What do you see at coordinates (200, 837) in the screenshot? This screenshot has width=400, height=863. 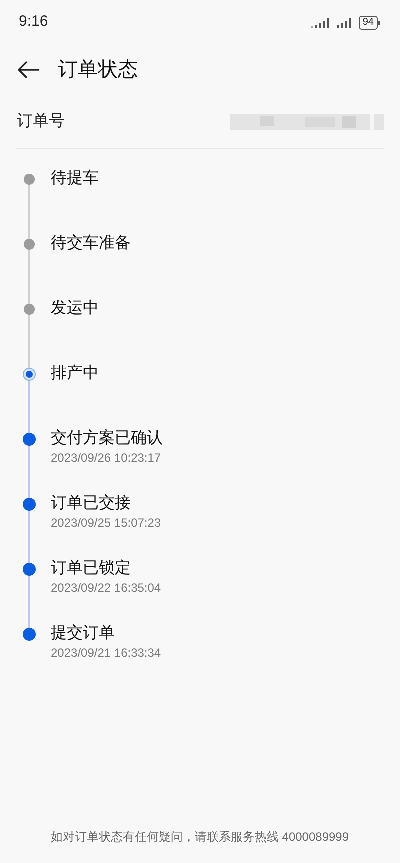 I see `hotline-note: 如对订单状态有任何疑问，请联系服务热线 4000089999` at bounding box center [200, 837].